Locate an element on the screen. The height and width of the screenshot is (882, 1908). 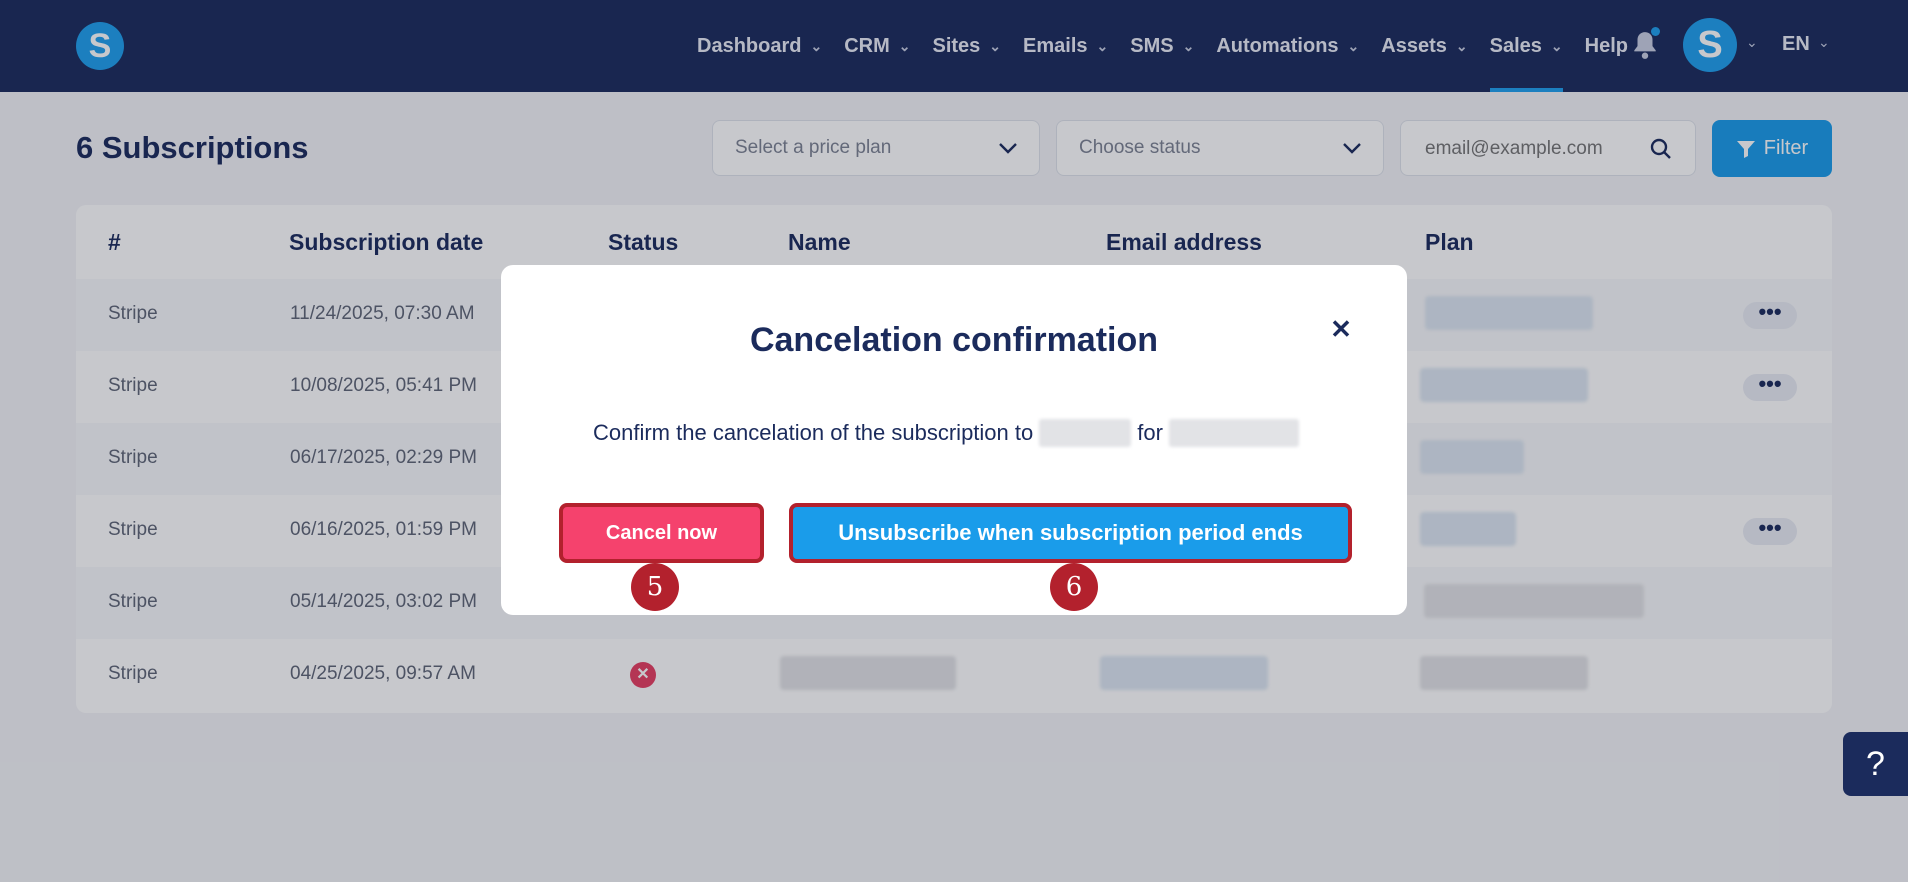
step-marker: 5 is located at coordinates (655, 587).